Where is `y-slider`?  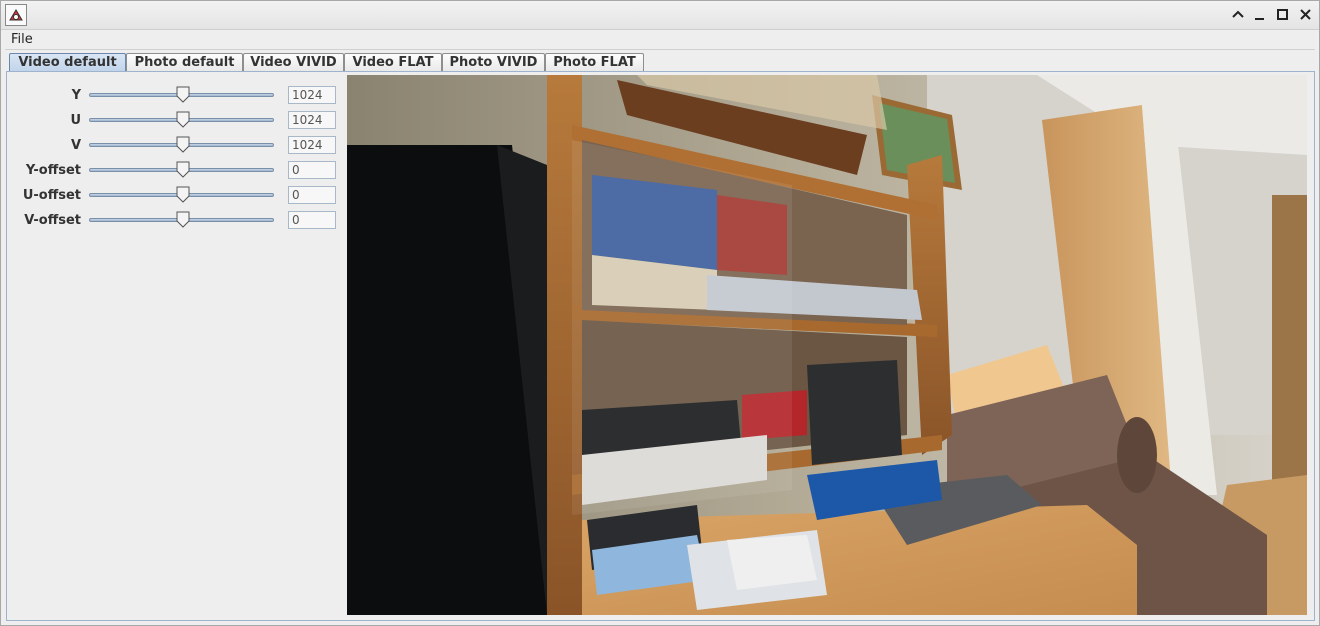 y-slider is located at coordinates (181, 94).